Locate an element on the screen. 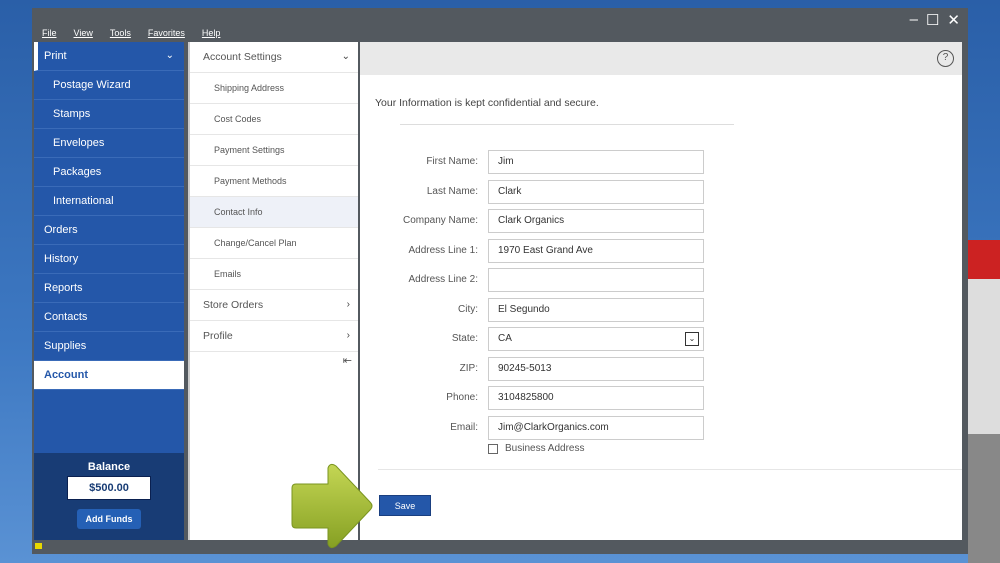 Image resolution: width=1000 pixels, height=563 pixels. sidebar-item-contacts: Contacts is located at coordinates (109, 317).